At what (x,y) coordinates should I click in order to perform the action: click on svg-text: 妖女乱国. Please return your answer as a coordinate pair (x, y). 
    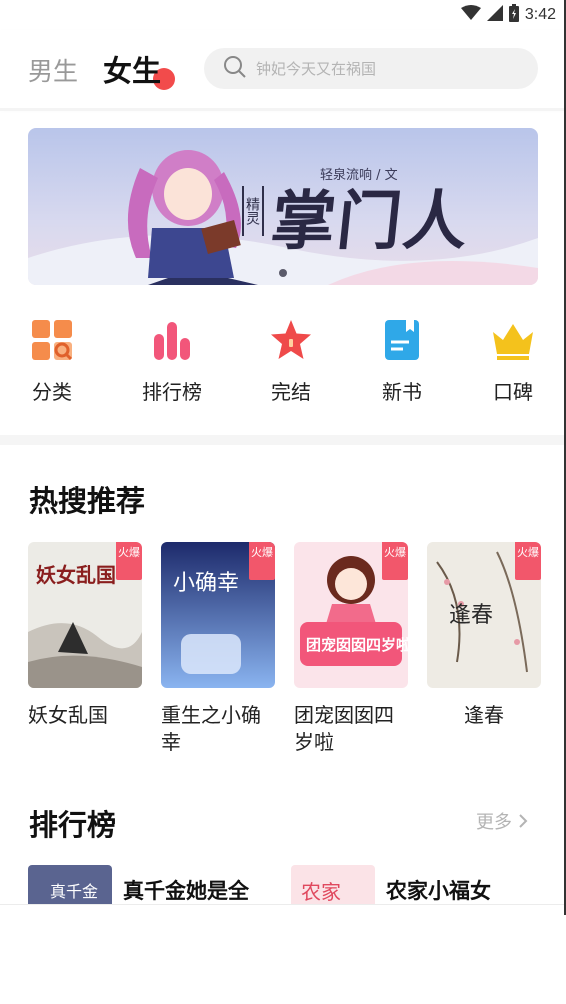
    Looking at the image, I should click on (76, 575).